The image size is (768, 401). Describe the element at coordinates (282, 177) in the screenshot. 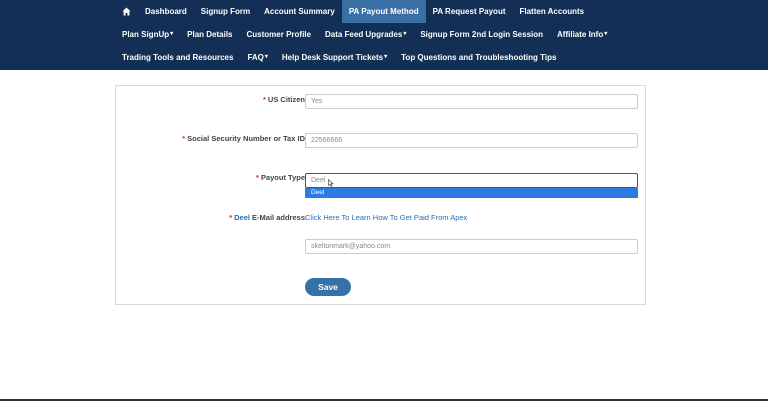

I see `payout-type-label-text: Payout Type` at that location.